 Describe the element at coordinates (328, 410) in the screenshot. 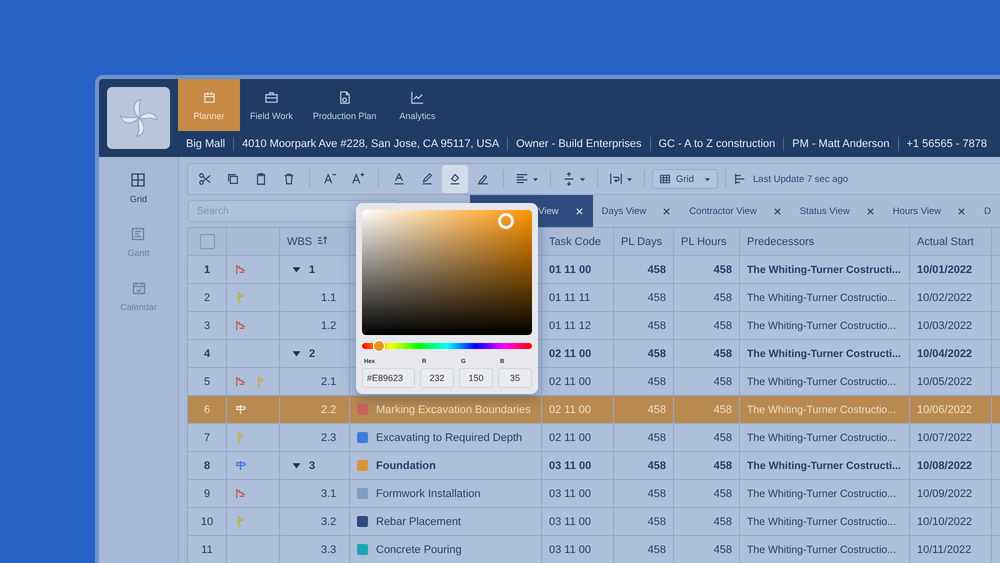

I see `wbs-code: 2.2` at that location.